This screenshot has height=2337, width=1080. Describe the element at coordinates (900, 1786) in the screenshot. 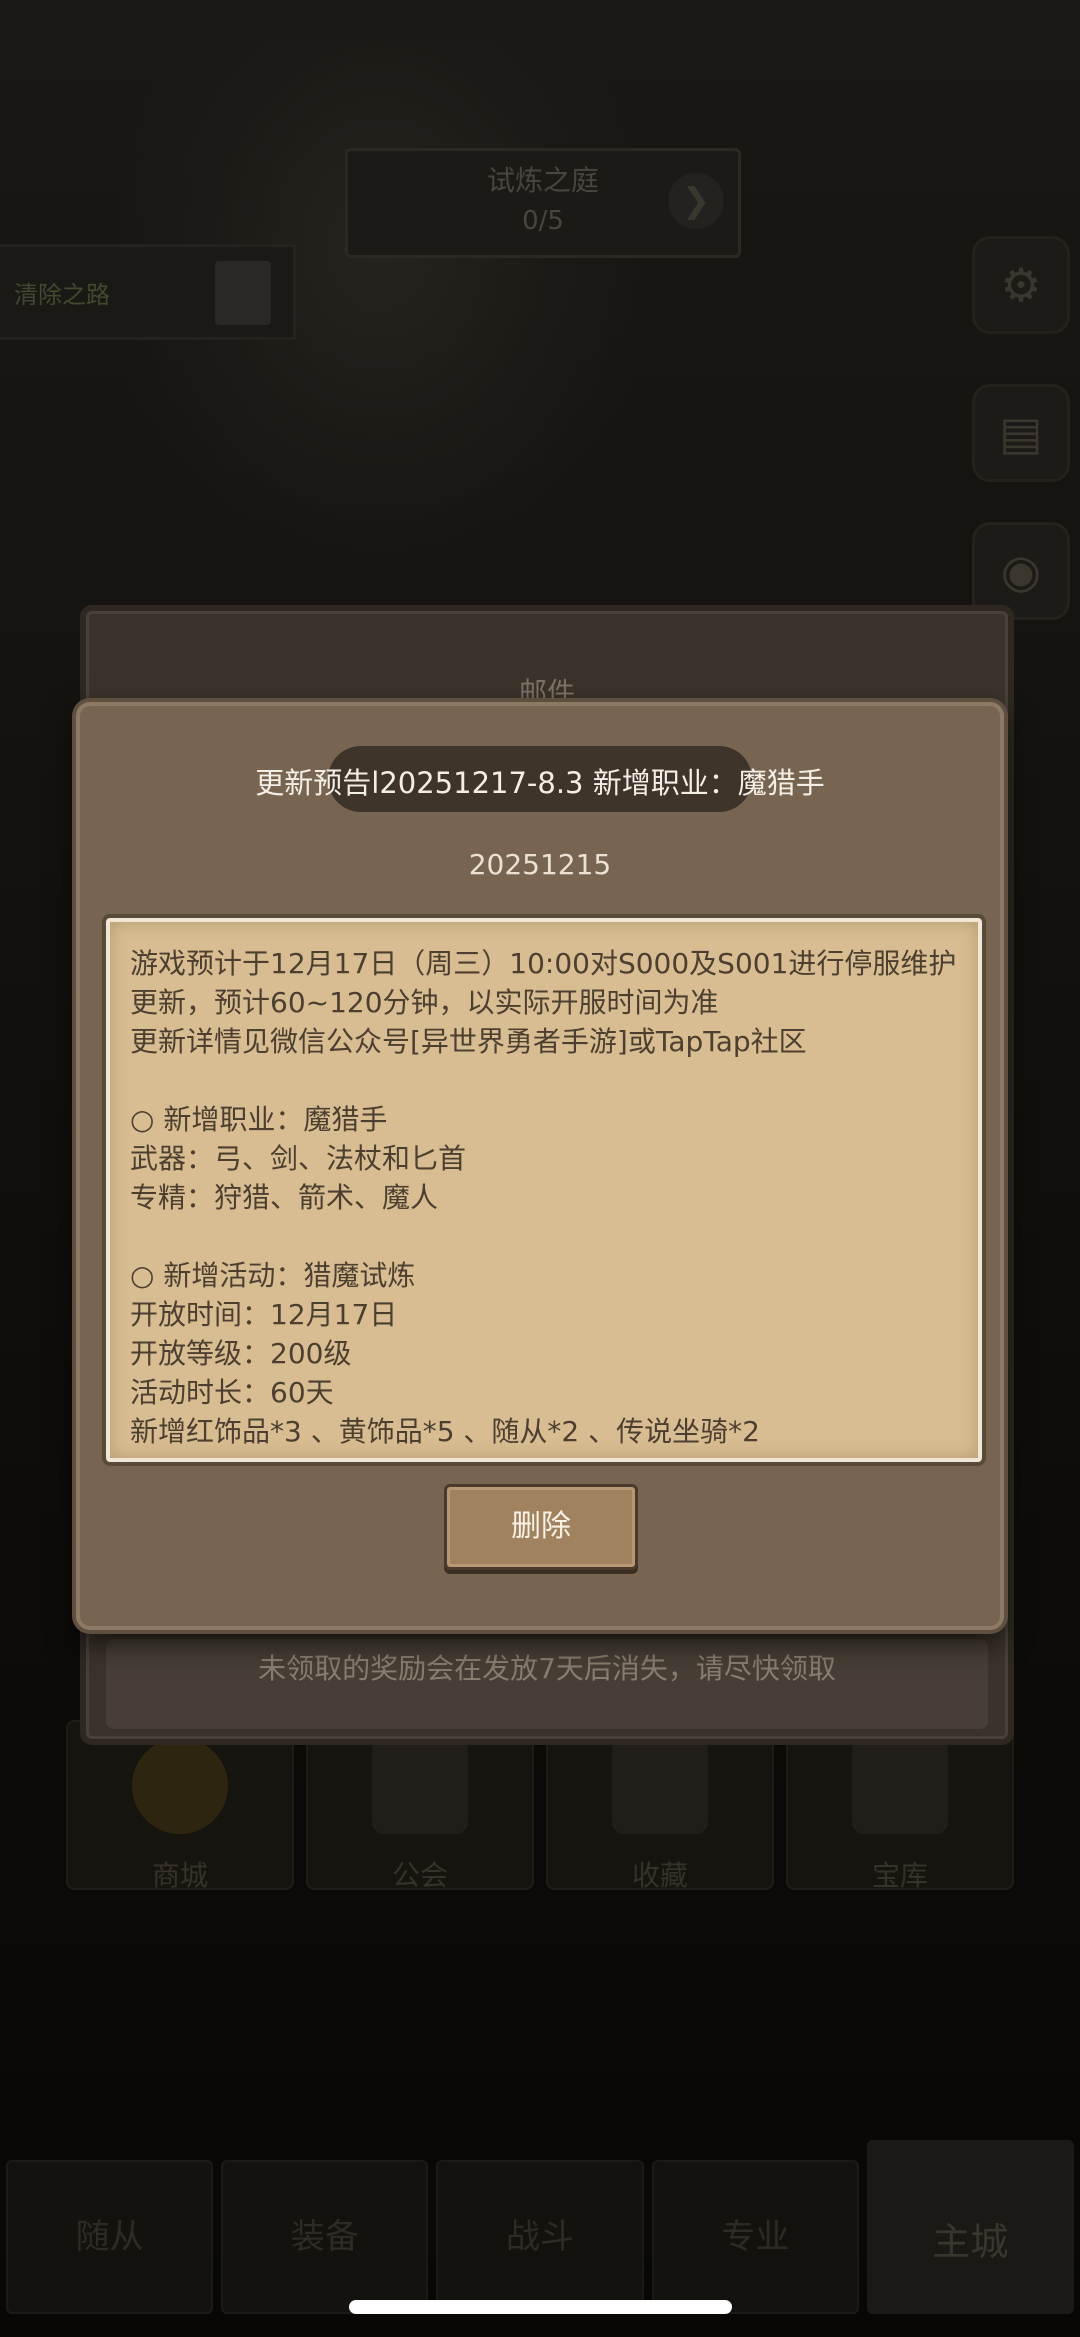

I see `treasury-icon` at that location.